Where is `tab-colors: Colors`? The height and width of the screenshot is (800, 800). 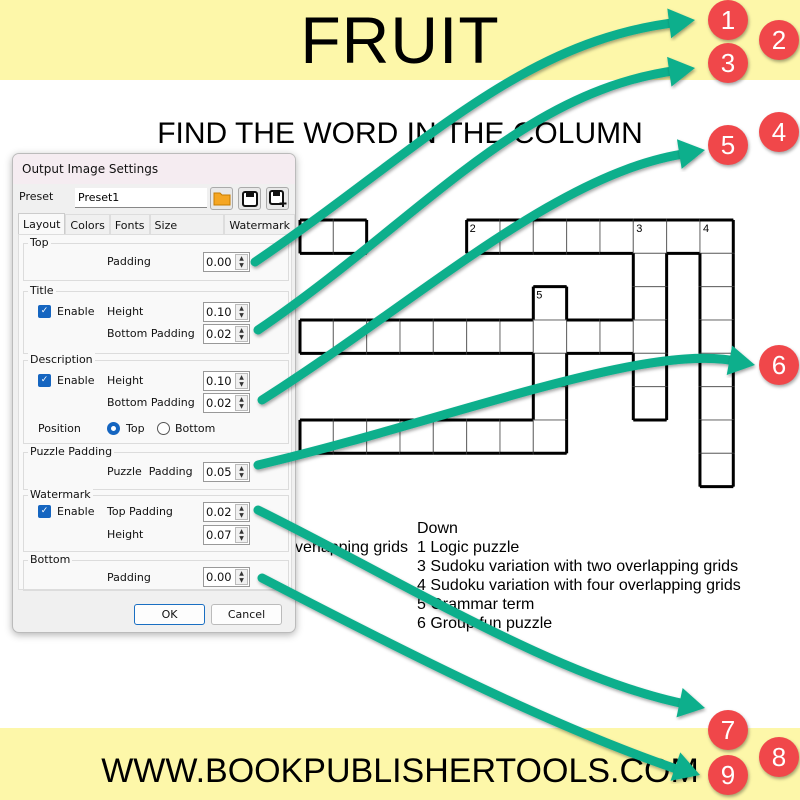
tab-colors: Colors is located at coordinates (87, 224).